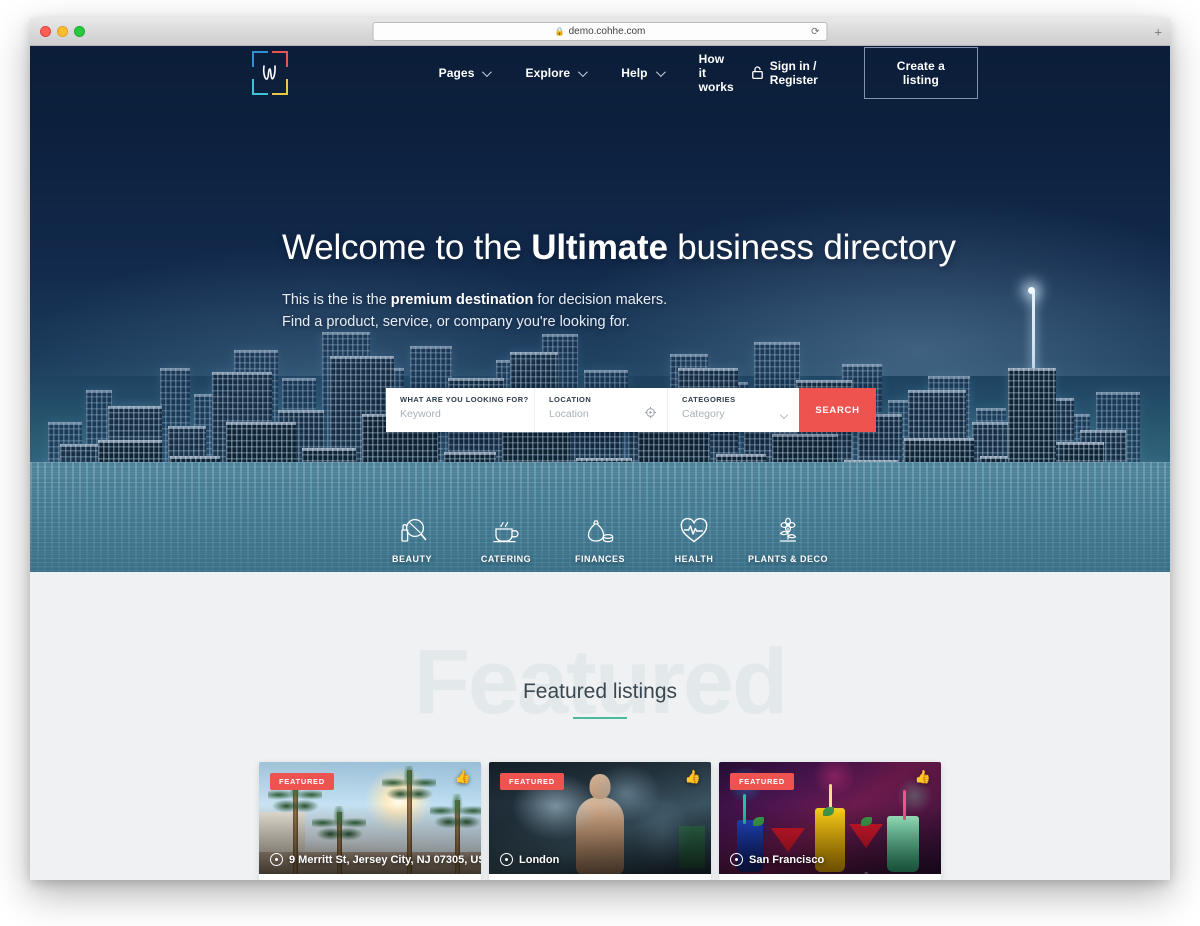 This screenshot has width=1200, height=926. I want to click on hero-title-post: business directory, so click(811, 247).